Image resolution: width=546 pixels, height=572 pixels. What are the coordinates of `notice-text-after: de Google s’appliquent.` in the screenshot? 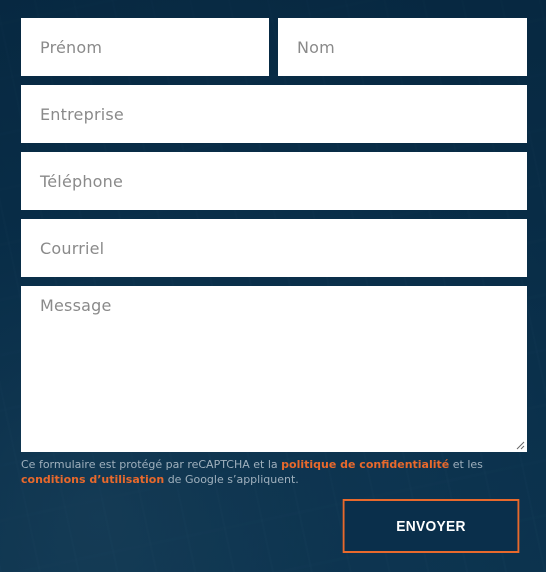 It's located at (231, 479).